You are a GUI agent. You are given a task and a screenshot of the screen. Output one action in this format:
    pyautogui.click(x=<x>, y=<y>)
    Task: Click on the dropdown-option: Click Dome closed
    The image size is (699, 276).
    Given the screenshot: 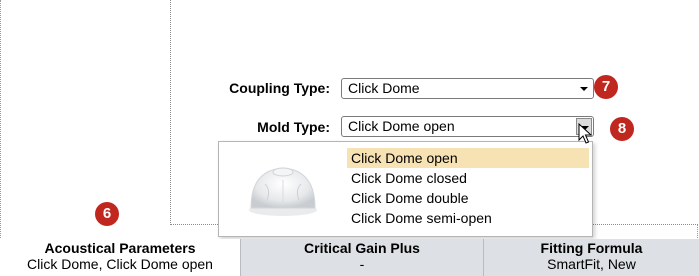 What is the action you would take?
    pyautogui.click(x=468, y=178)
    